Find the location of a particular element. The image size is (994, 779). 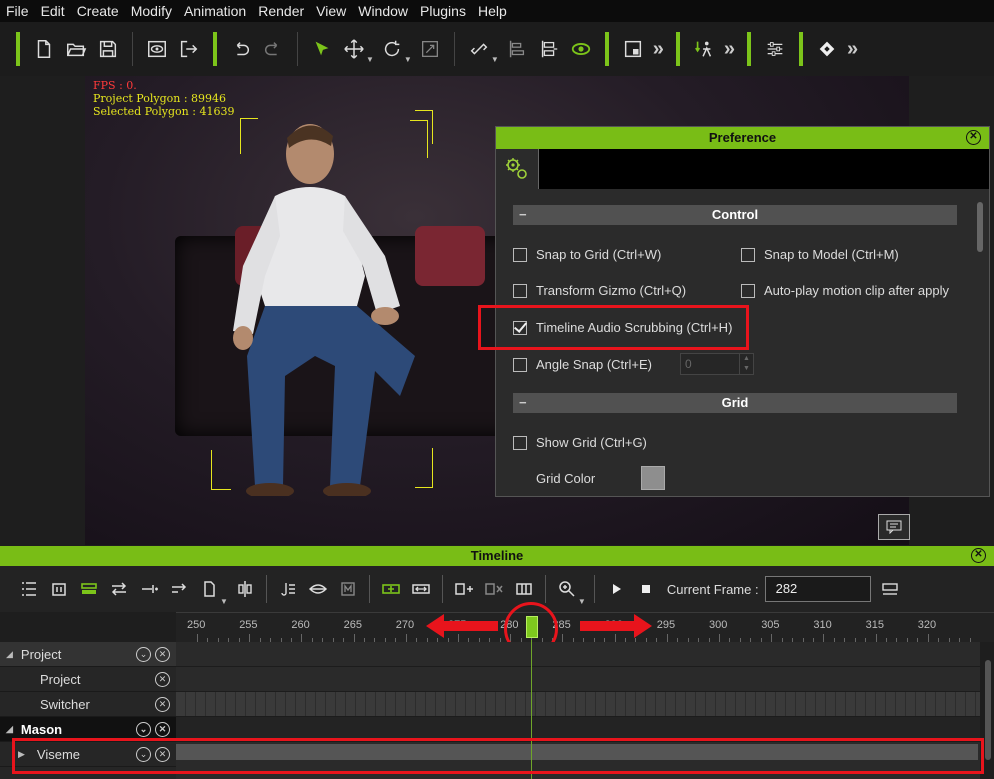

transform-gizmo-option: Transform Gizmo (Ctrl+Q) is located at coordinates (599, 290).